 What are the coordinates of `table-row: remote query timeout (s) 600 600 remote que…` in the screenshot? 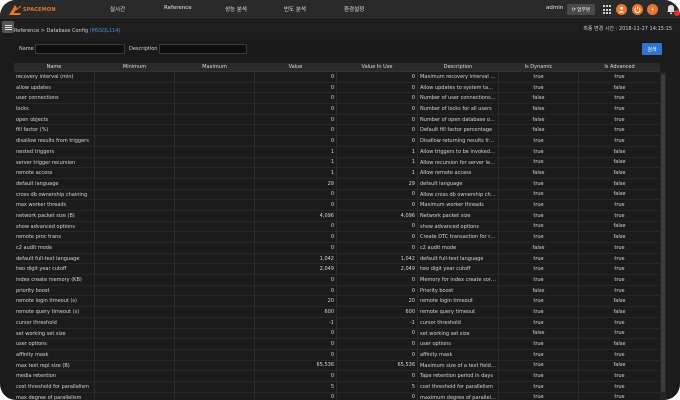 It's located at (337, 312).